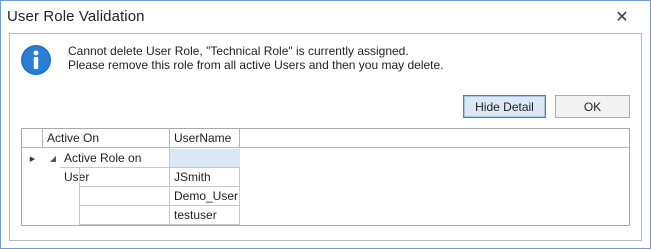 The image size is (651, 249). Describe the element at coordinates (32, 138) in the screenshot. I see `grid-header-indicator` at that location.